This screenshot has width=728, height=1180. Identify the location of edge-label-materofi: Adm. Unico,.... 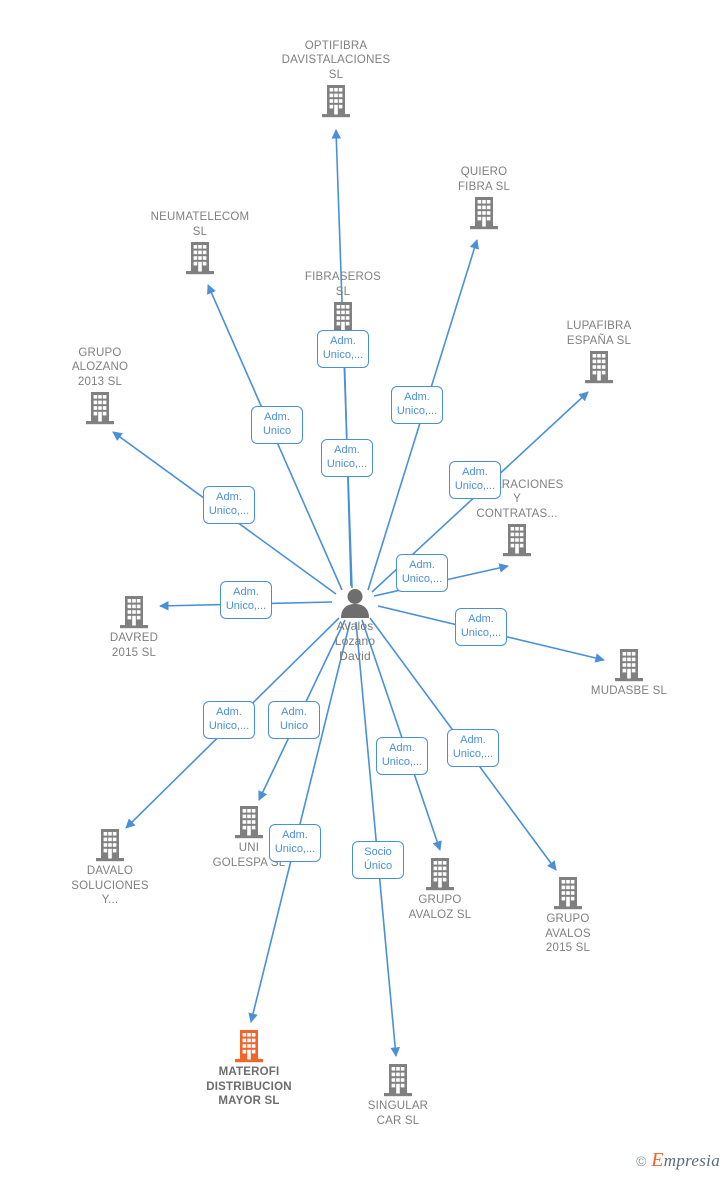
(295, 843).